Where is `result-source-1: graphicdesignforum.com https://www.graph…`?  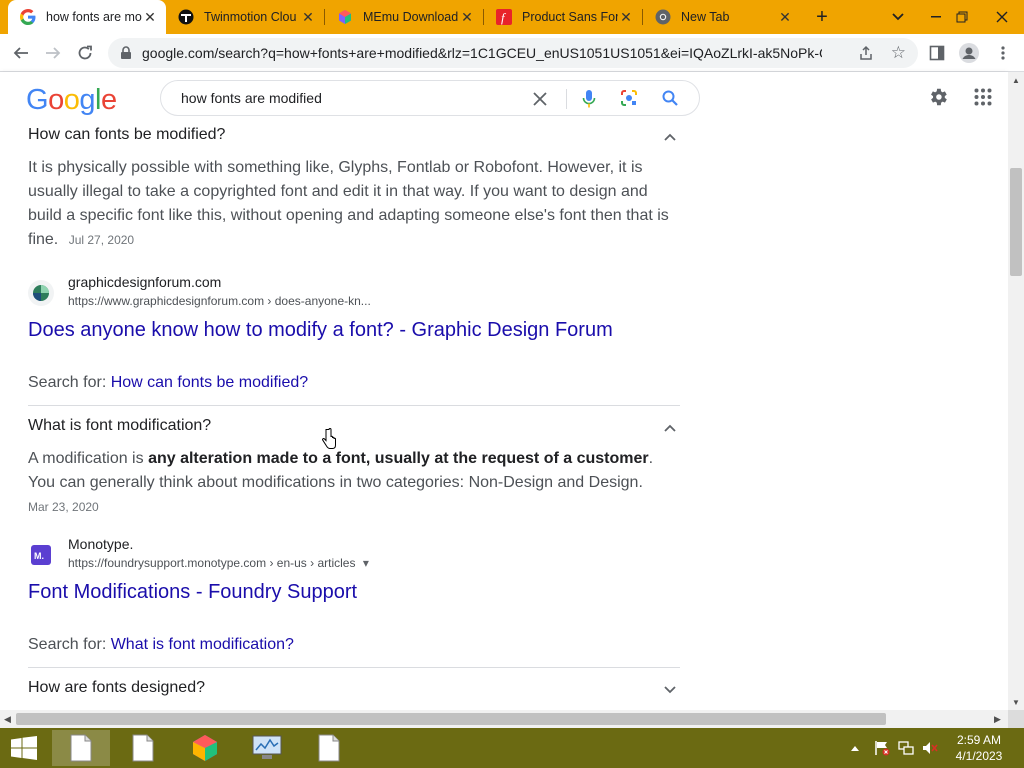
result-source-1: graphicdesignforum.com https://www.graph… is located at coordinates (354, 294).